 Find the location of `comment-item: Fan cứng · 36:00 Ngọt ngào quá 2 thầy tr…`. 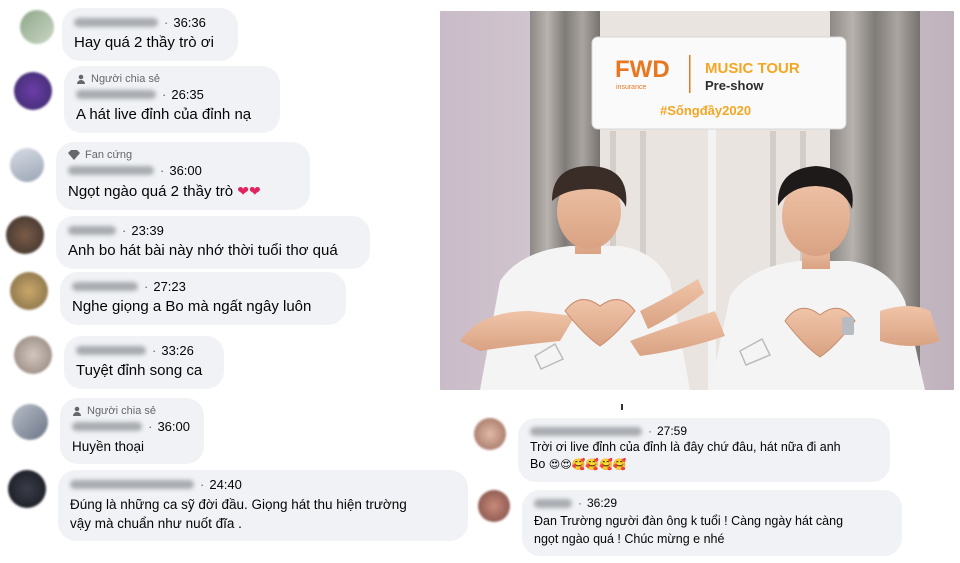

comment-item: Fan cứng · 36:00 Ngọt ngào quá 2 thầy tr… is located at coordinates (160, 176).